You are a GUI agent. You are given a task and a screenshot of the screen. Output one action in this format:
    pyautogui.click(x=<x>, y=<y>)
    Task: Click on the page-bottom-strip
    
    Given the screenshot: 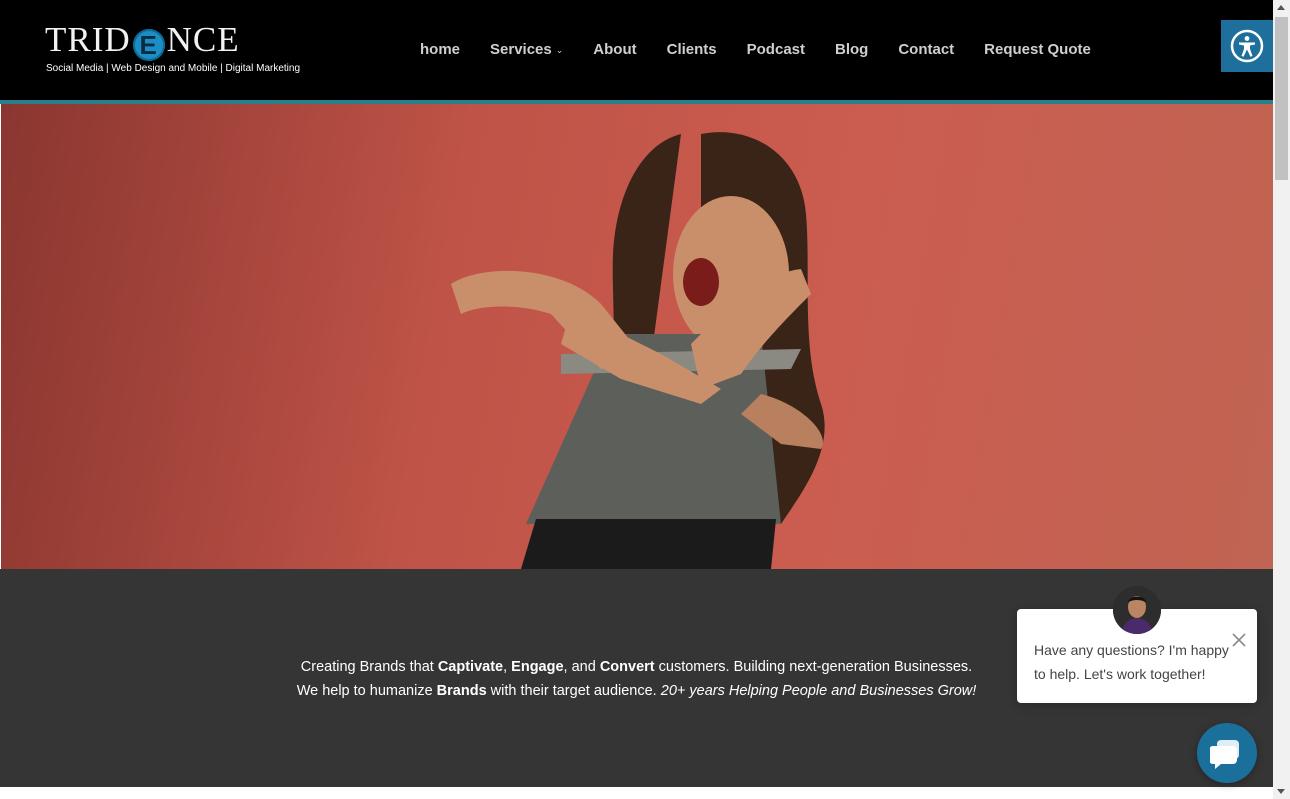 What is the action you would take?
    pyautogui.click(x=636, y=793)
    